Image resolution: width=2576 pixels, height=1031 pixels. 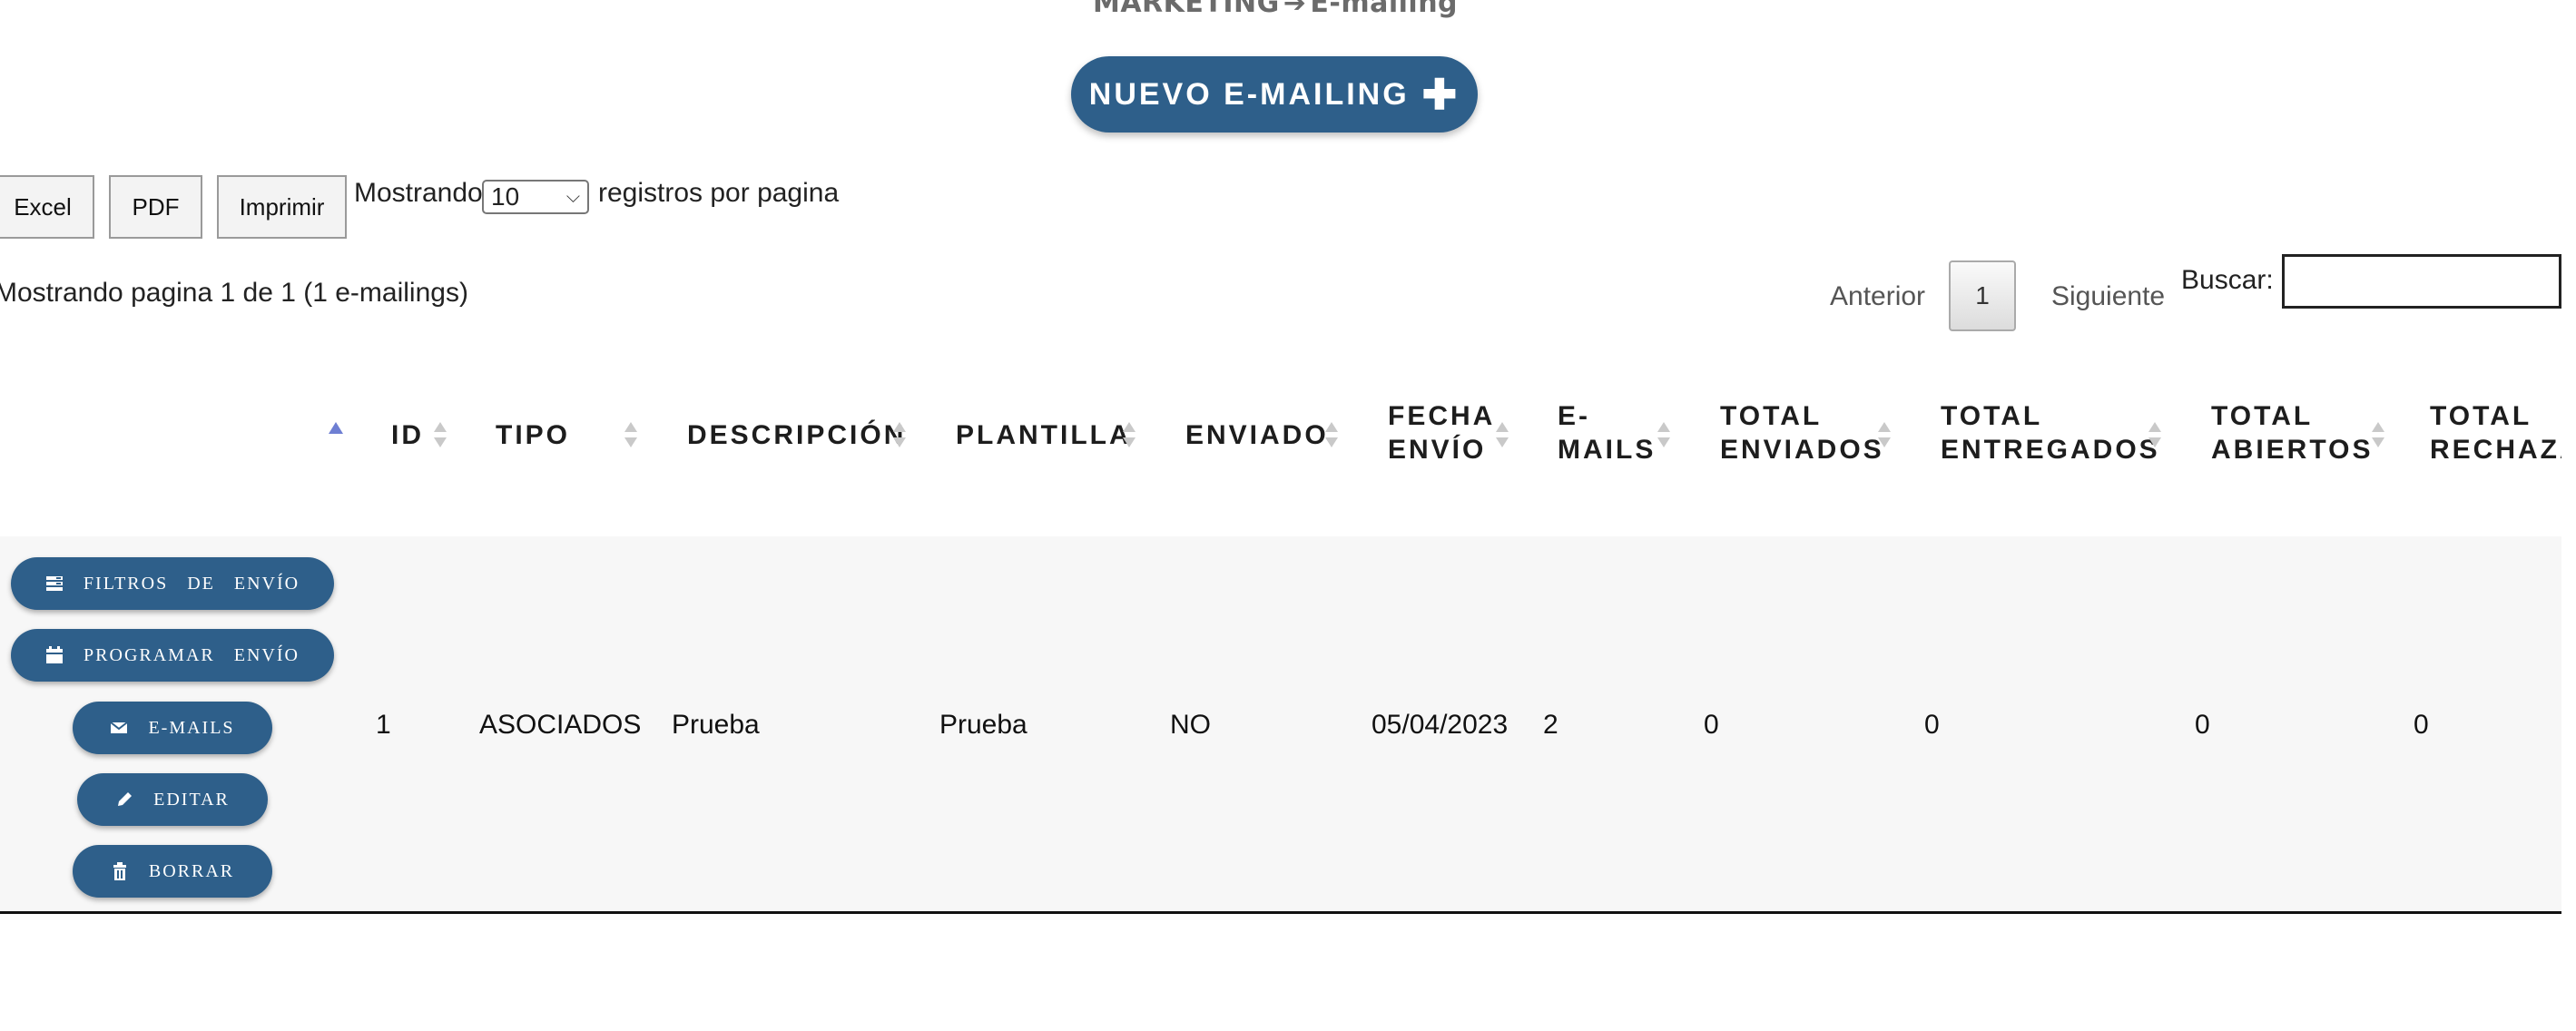 What do you see at coordinates (1802, 432) in the screenshot?
I see `header-total-enviados: TOTAL ENVIADOS` at bounding box center [1802, 432].